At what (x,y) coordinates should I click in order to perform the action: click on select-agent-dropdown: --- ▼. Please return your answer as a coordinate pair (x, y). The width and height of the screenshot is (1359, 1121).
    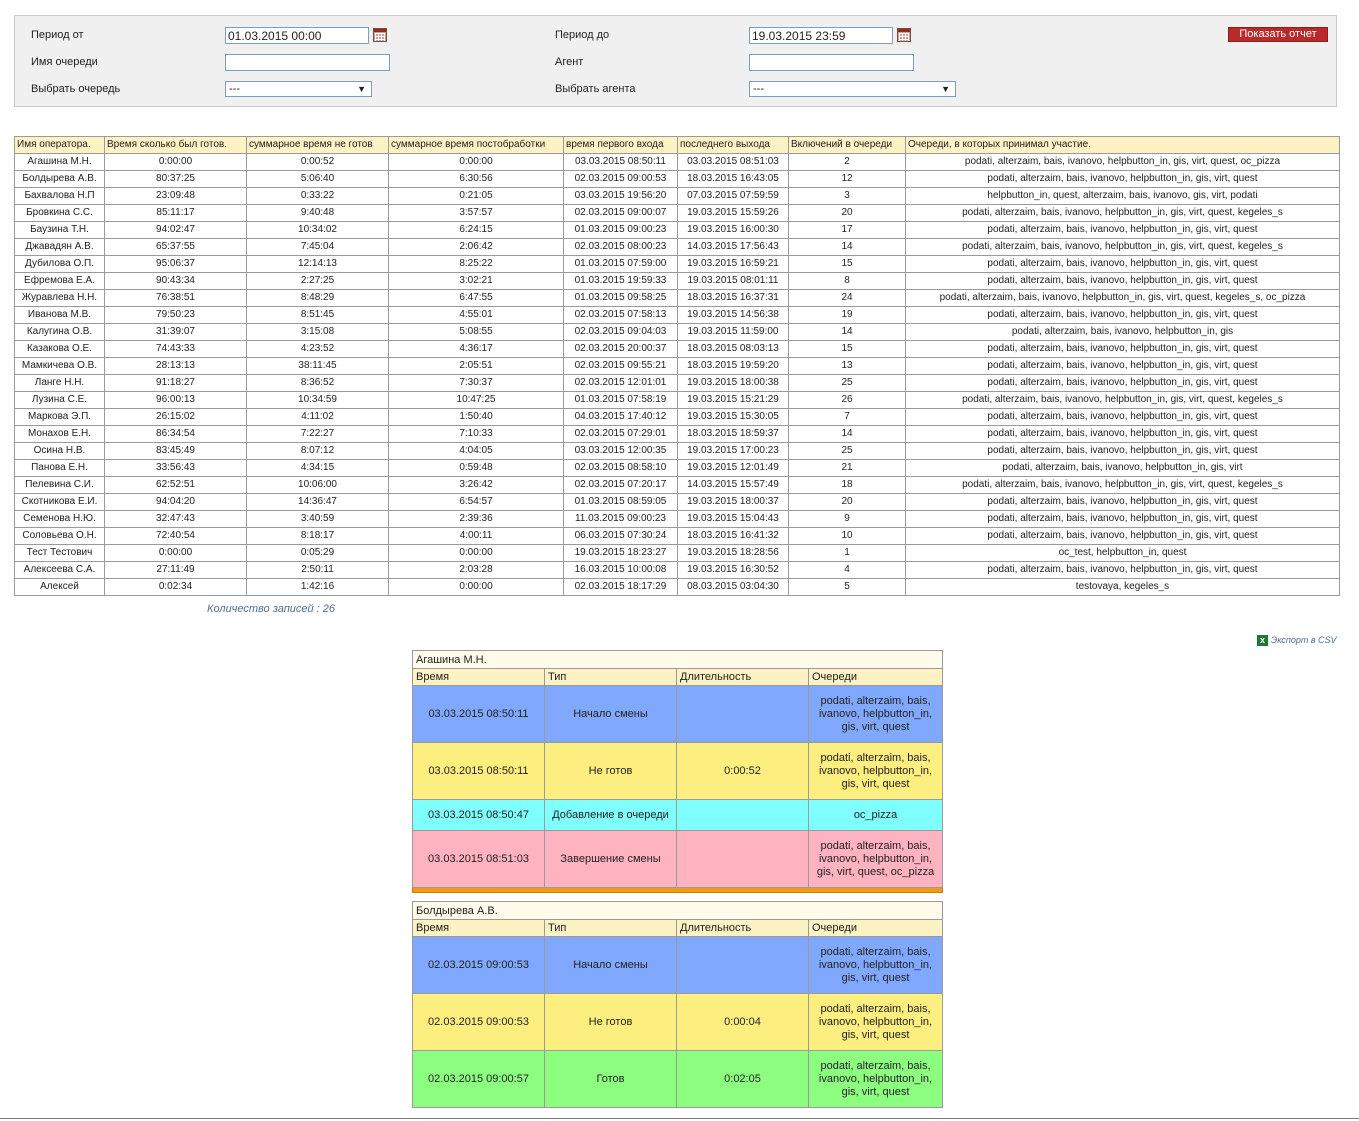
    Looking at the image, I should click on (852, 89).